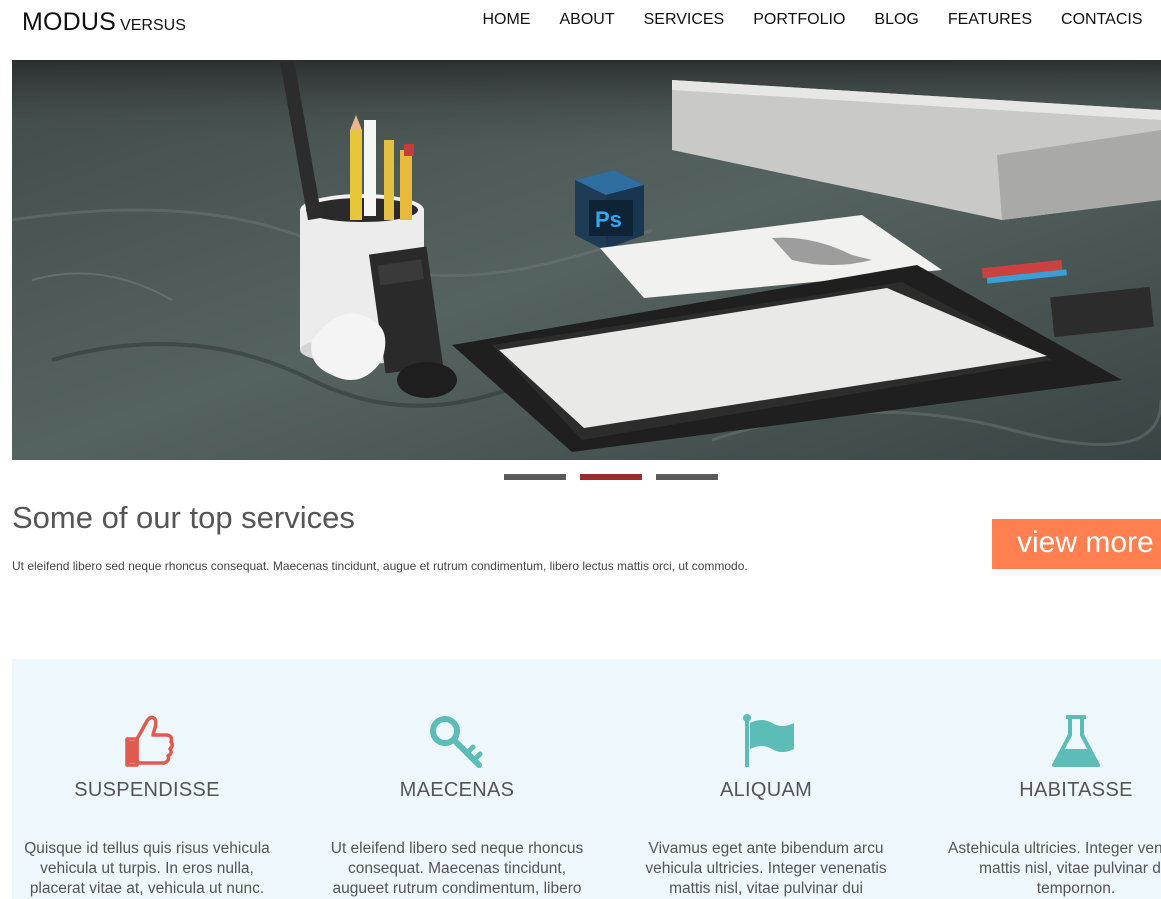 The width and height of the screenshot is (1161, 899). Describe the element at coordinates (684, 20) in the screenshot. I see `nav-item-services: SERVICES` at that location.